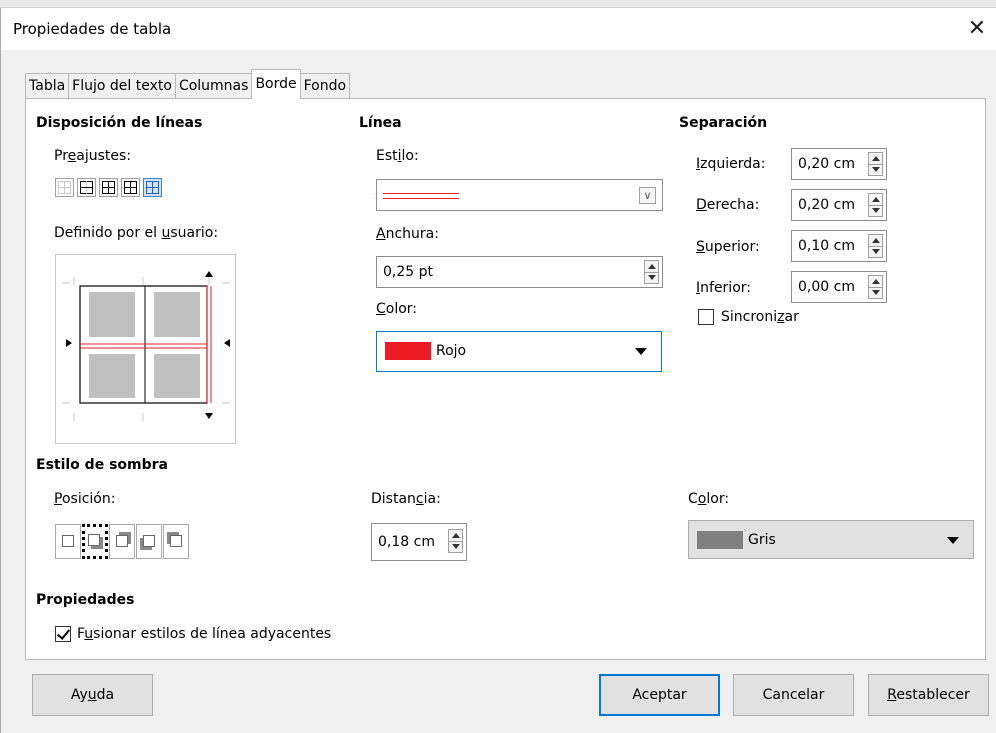 The image size is (996, 733). Describe the element at coordinates (519, 195) in the screenshot. I see `line-style-select: ∨` at that location.